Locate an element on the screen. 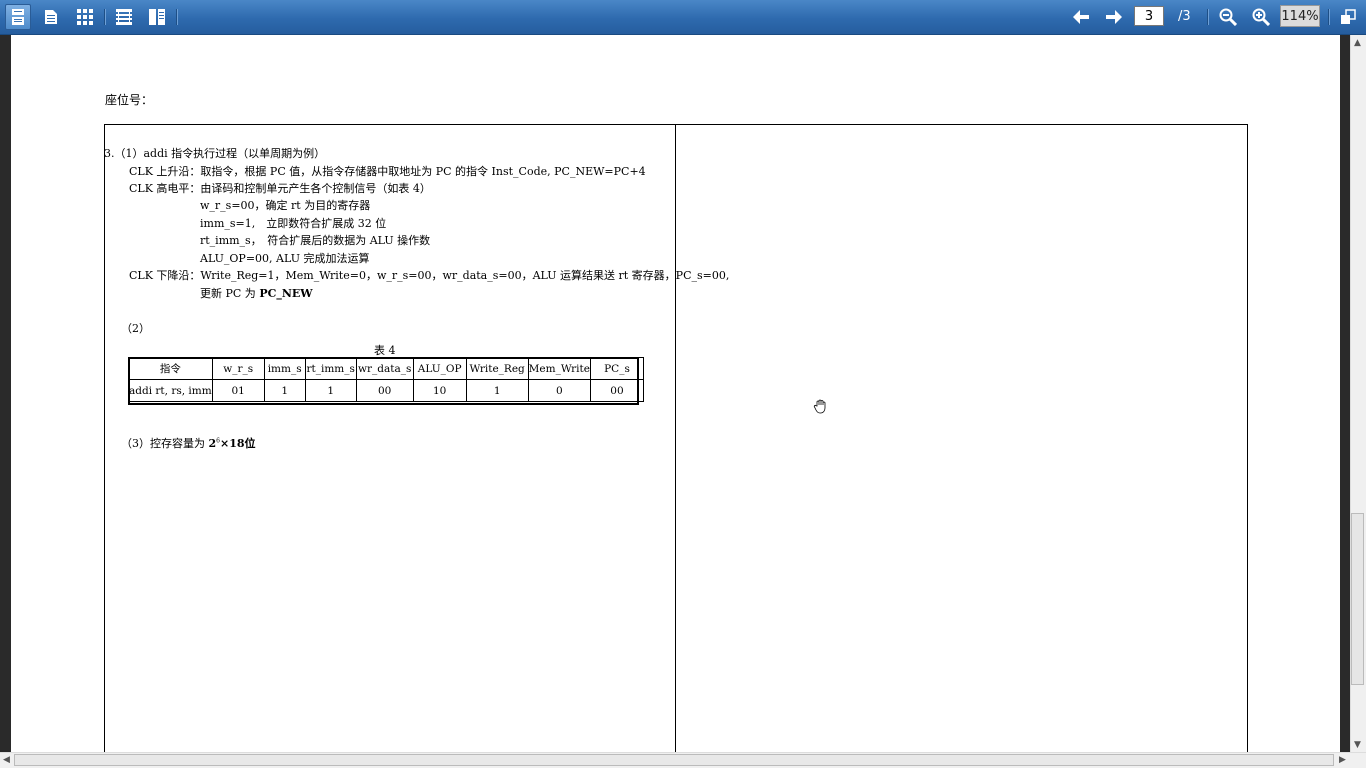 This screenshot has width=1366, height=768. table-header-cell: w_r_s is located at coordinates (238, 368).